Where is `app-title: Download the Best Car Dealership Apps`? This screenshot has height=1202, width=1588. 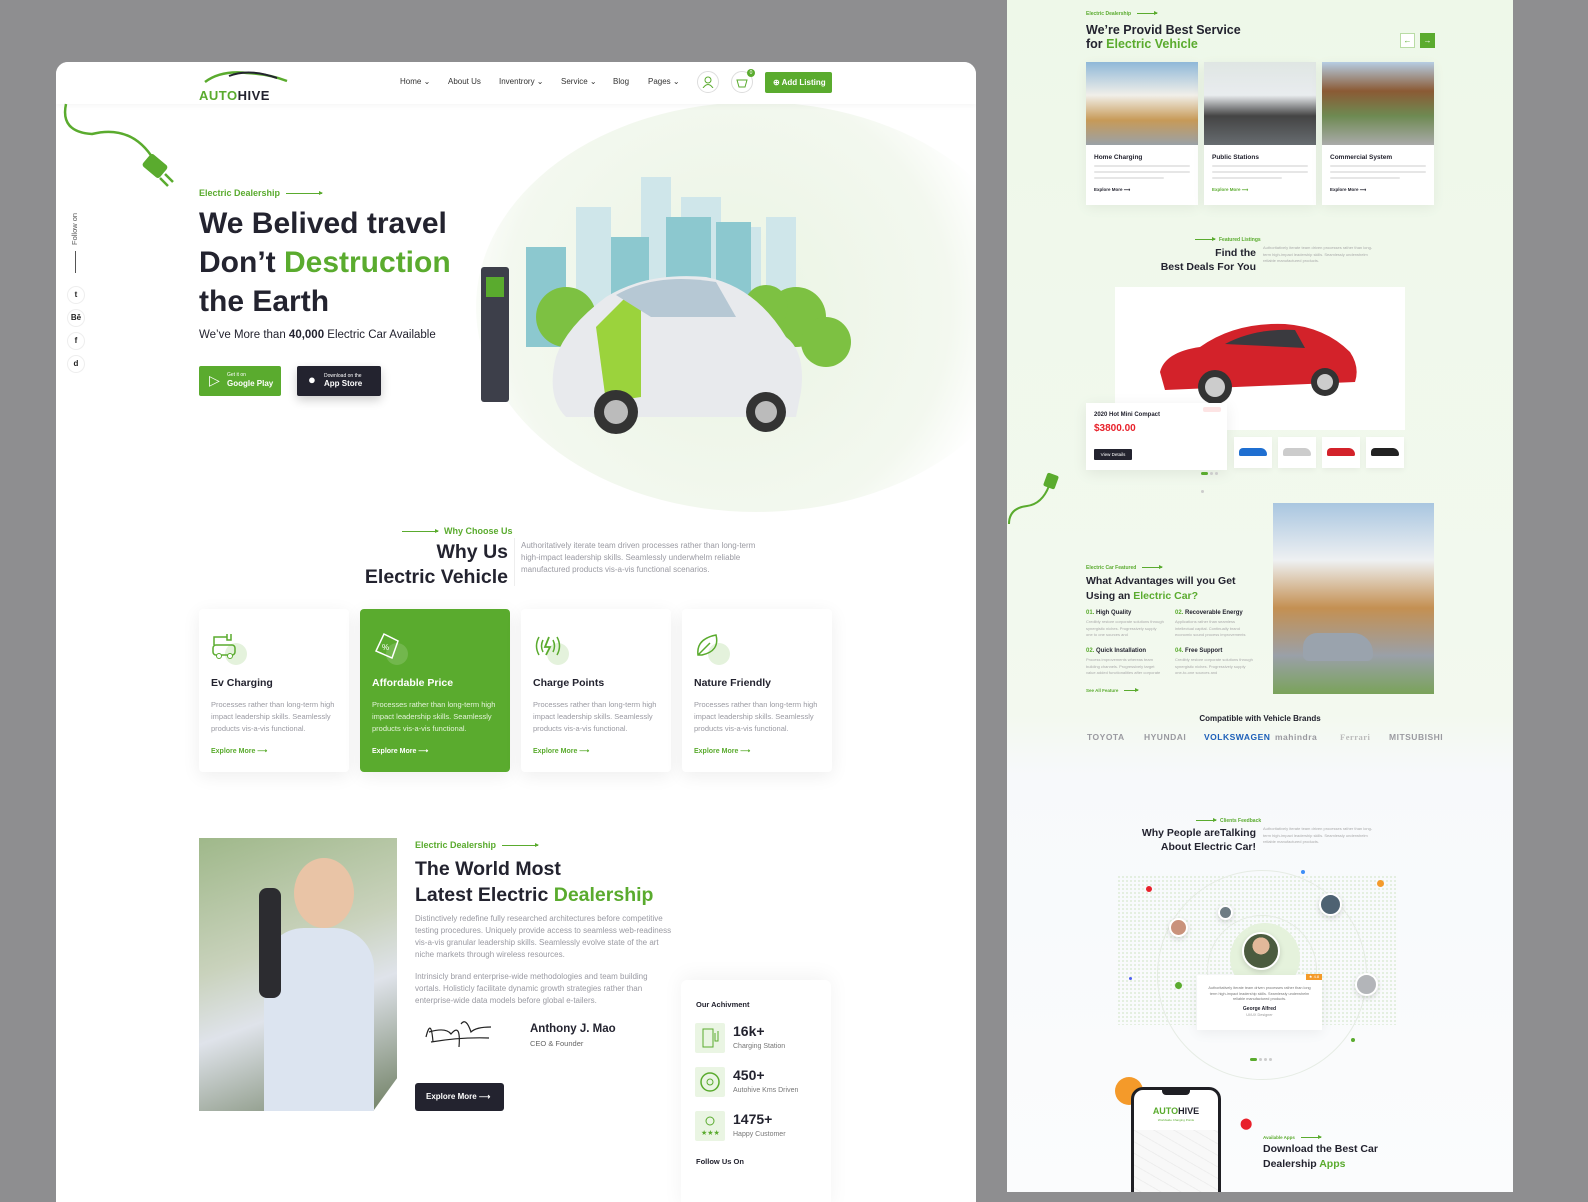
app-title: Download the Best Car Dealership Apps is located at coordinates (1320, 1156).